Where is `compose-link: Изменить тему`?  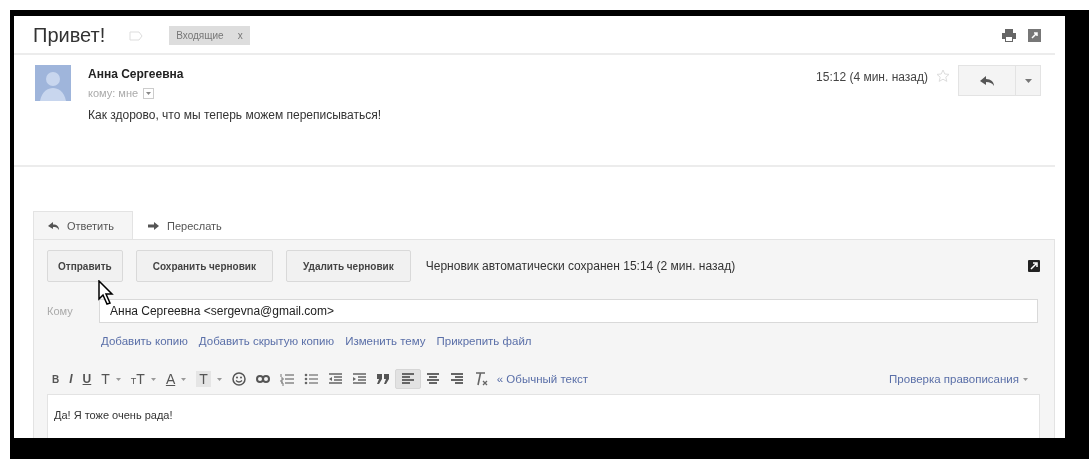 compose-link: Изменить тему is located at coordinates (385, 341).